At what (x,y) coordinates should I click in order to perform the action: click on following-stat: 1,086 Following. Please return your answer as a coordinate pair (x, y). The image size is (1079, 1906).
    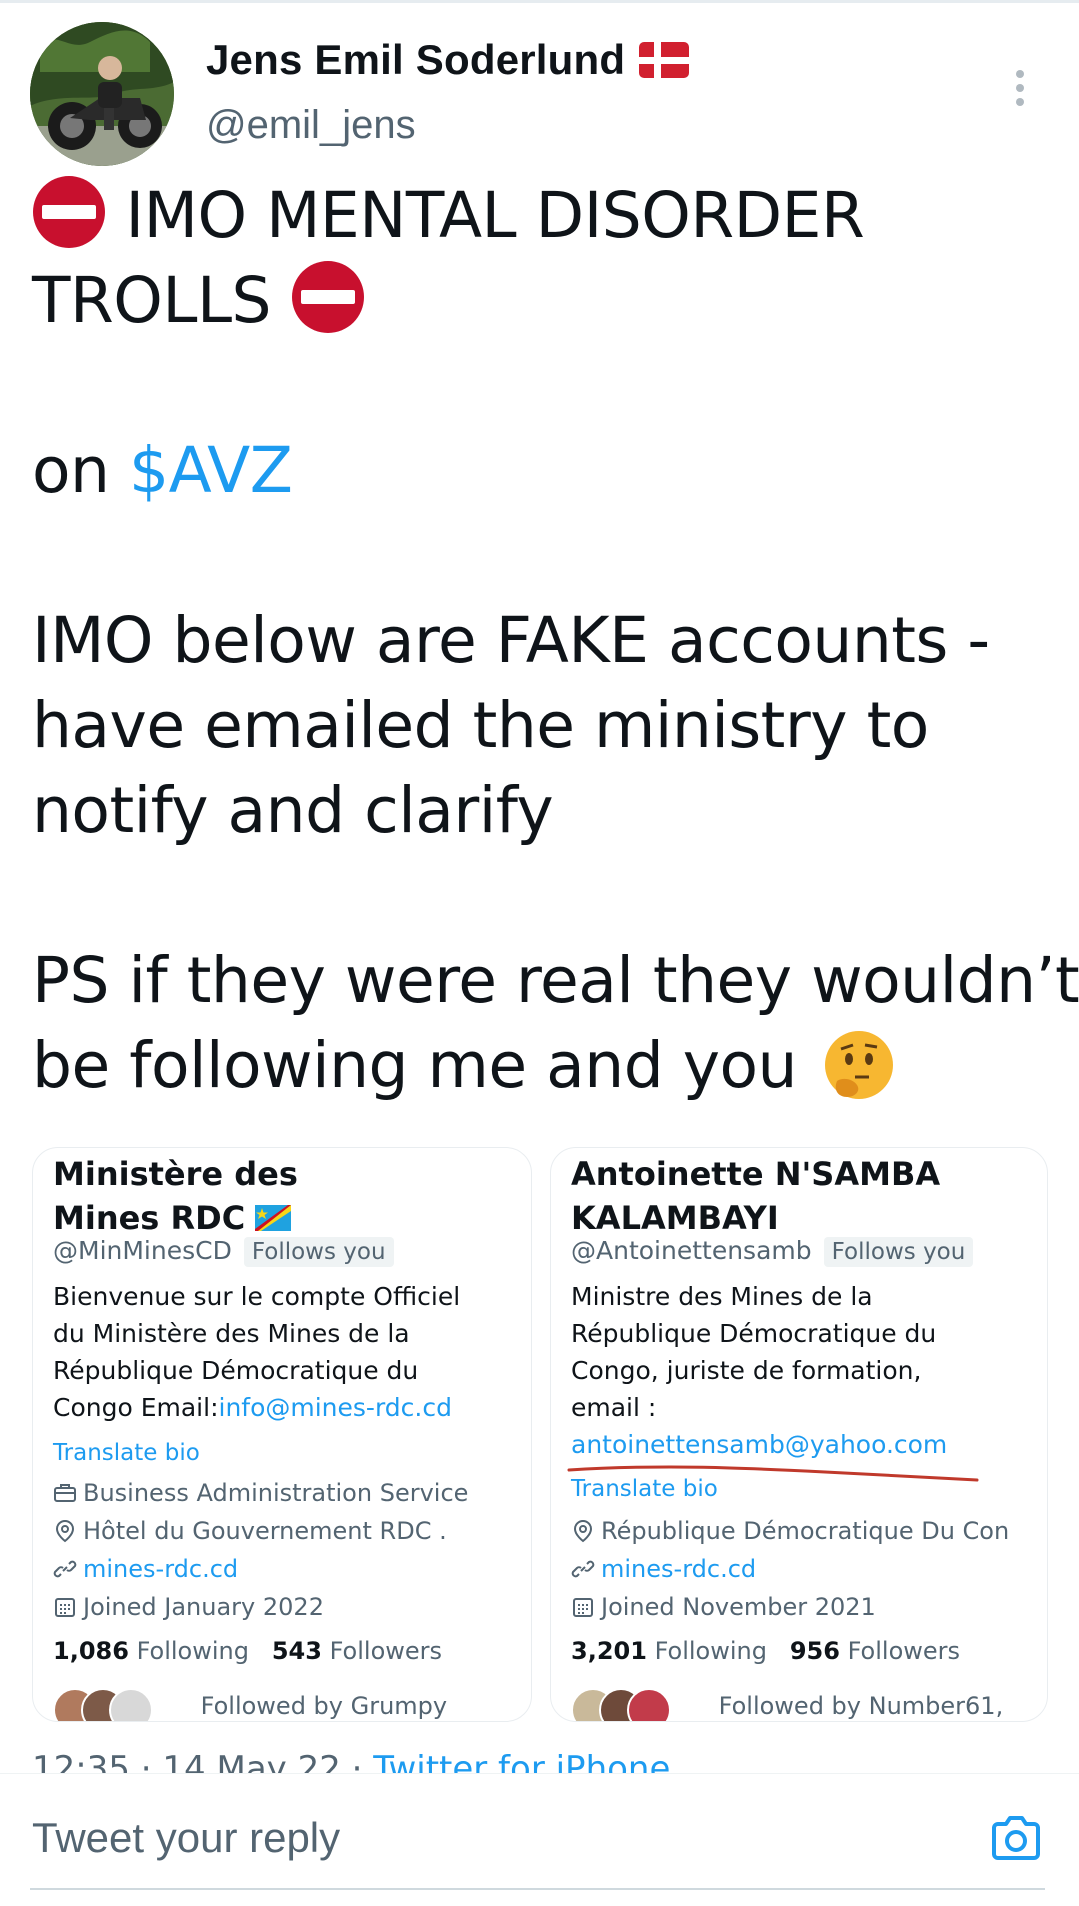
    Looking at the image, I should click on (151, 1651).